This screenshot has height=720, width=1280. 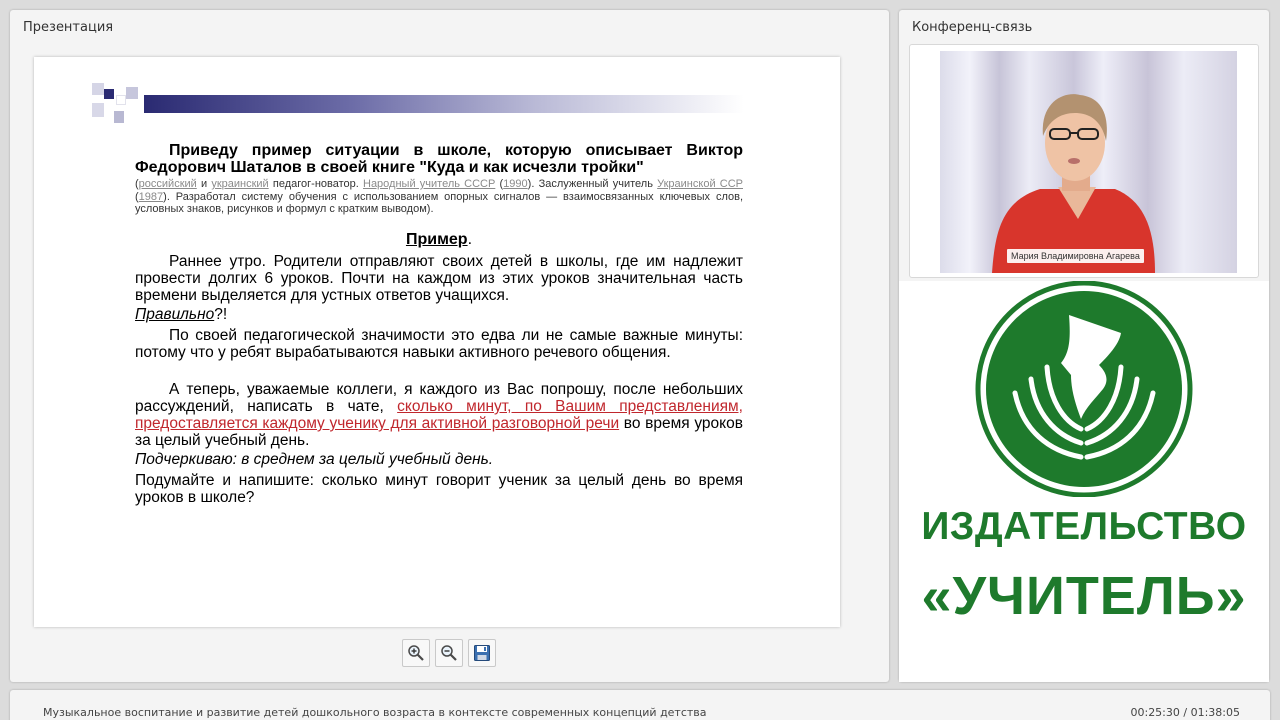 What do you see at coordinates (181, 314) in the screenshot?
I see `paragraph-2: Правильно?!` at bounding box center [181, 314].